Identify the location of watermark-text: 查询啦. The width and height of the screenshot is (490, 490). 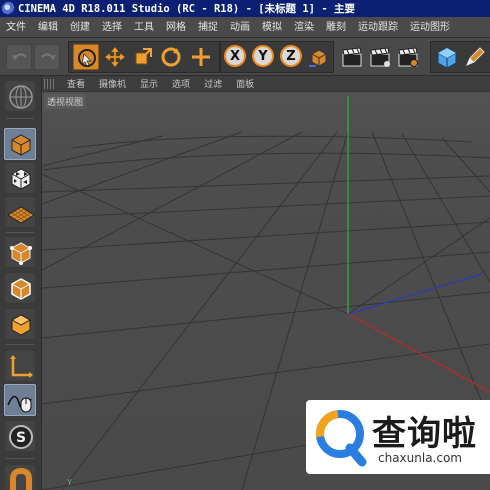
(424, 434).